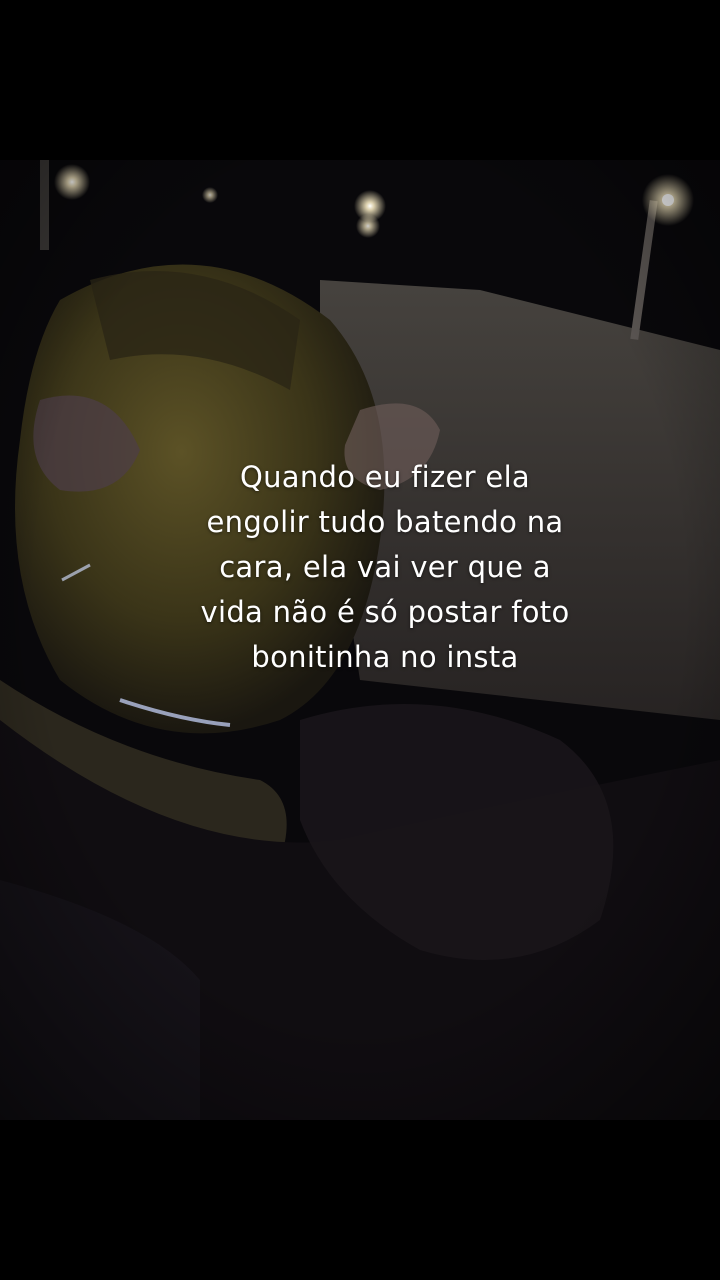 This screenshot has height=1280, width=720. I want to click on letterbox-bottom, so click(360, 1200).